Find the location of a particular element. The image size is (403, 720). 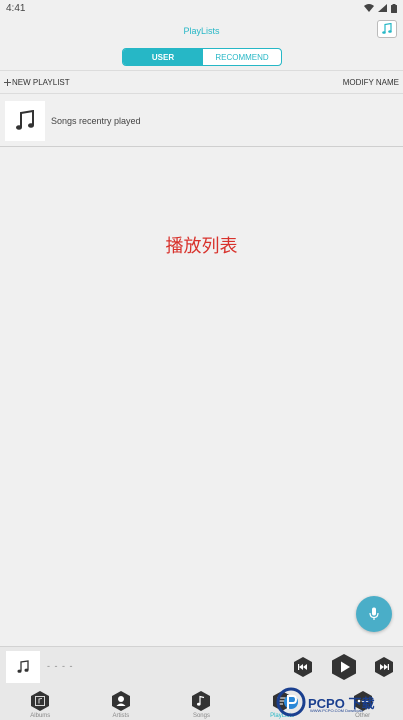

nav-label-artists: Artists is located at coordinates (121, 716).